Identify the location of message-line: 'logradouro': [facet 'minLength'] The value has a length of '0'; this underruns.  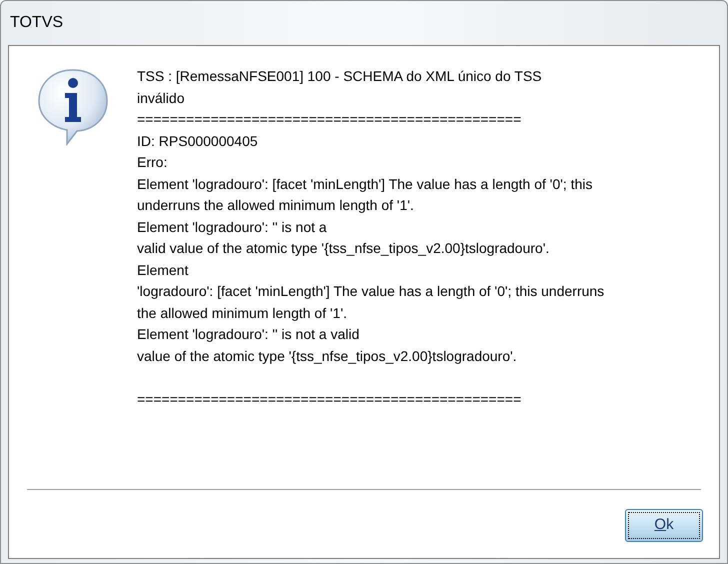
(370, 291).